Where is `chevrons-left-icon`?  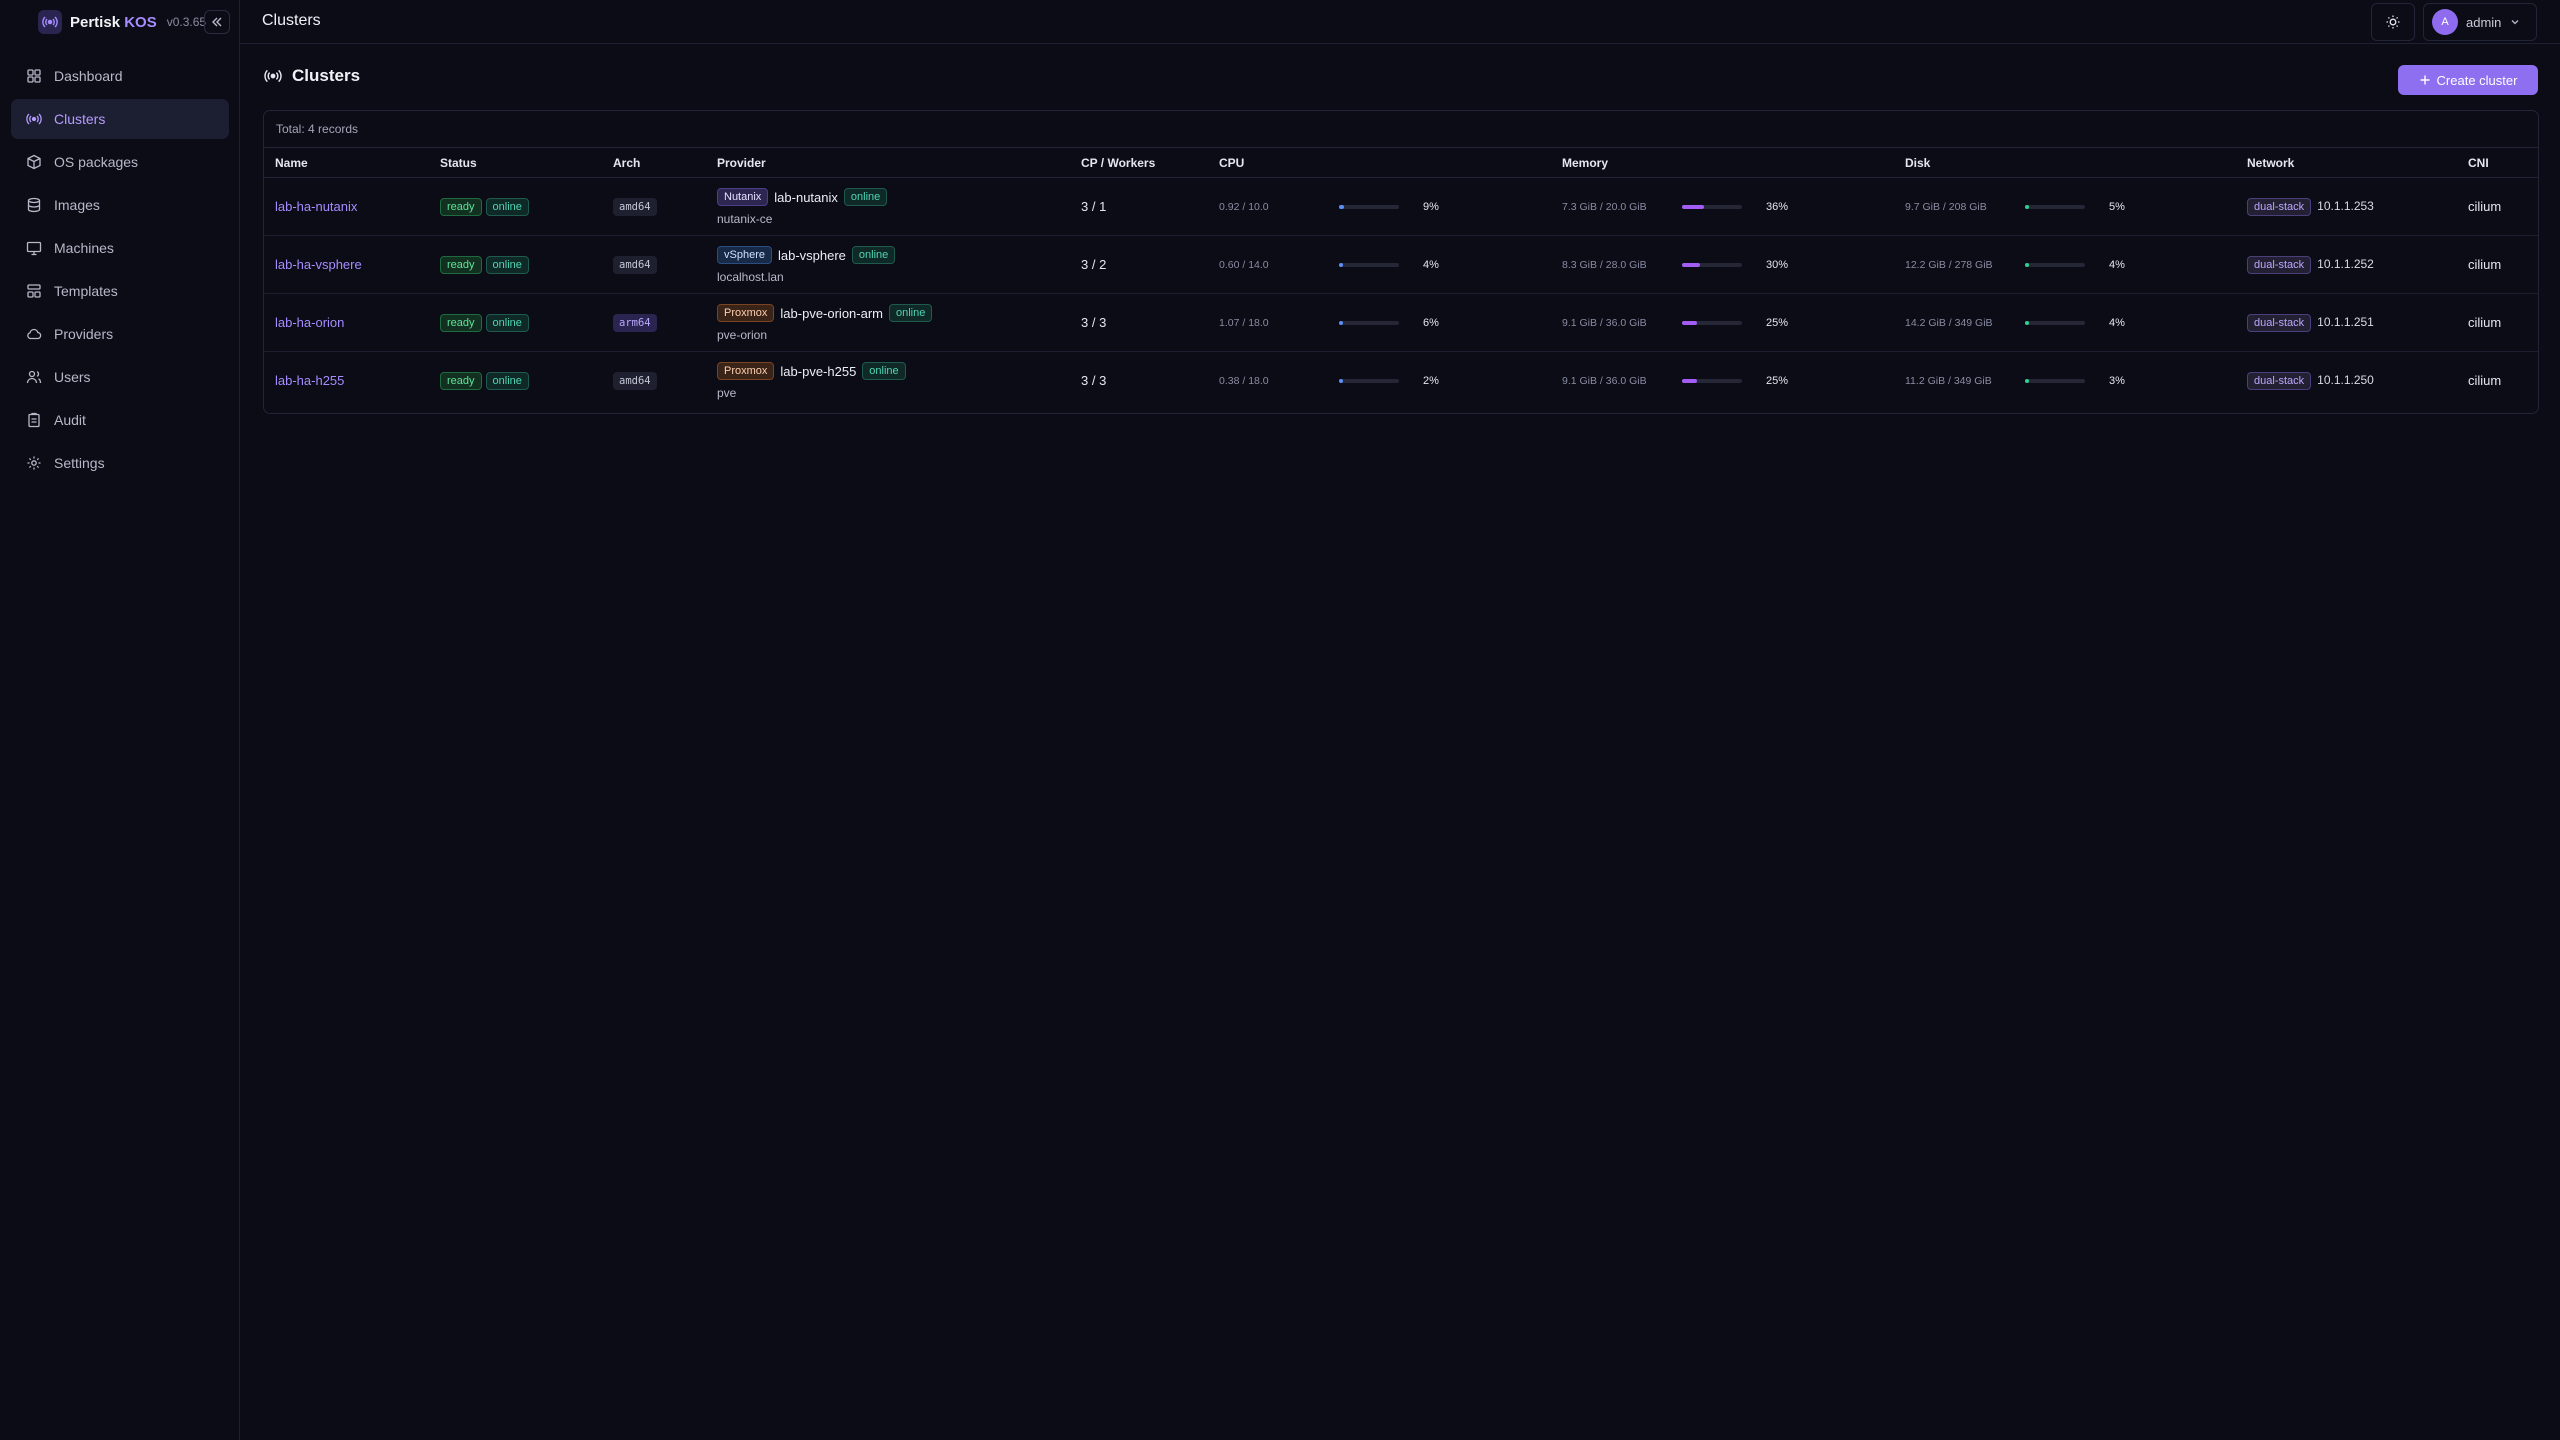
chevrons-left-icon is located at coordinates (217, 22).